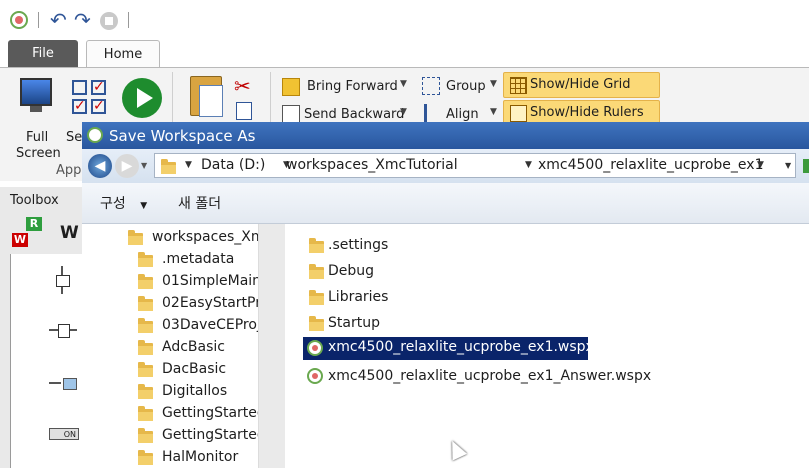  I want to click on group-button: Group ▼, so click(460, 86).